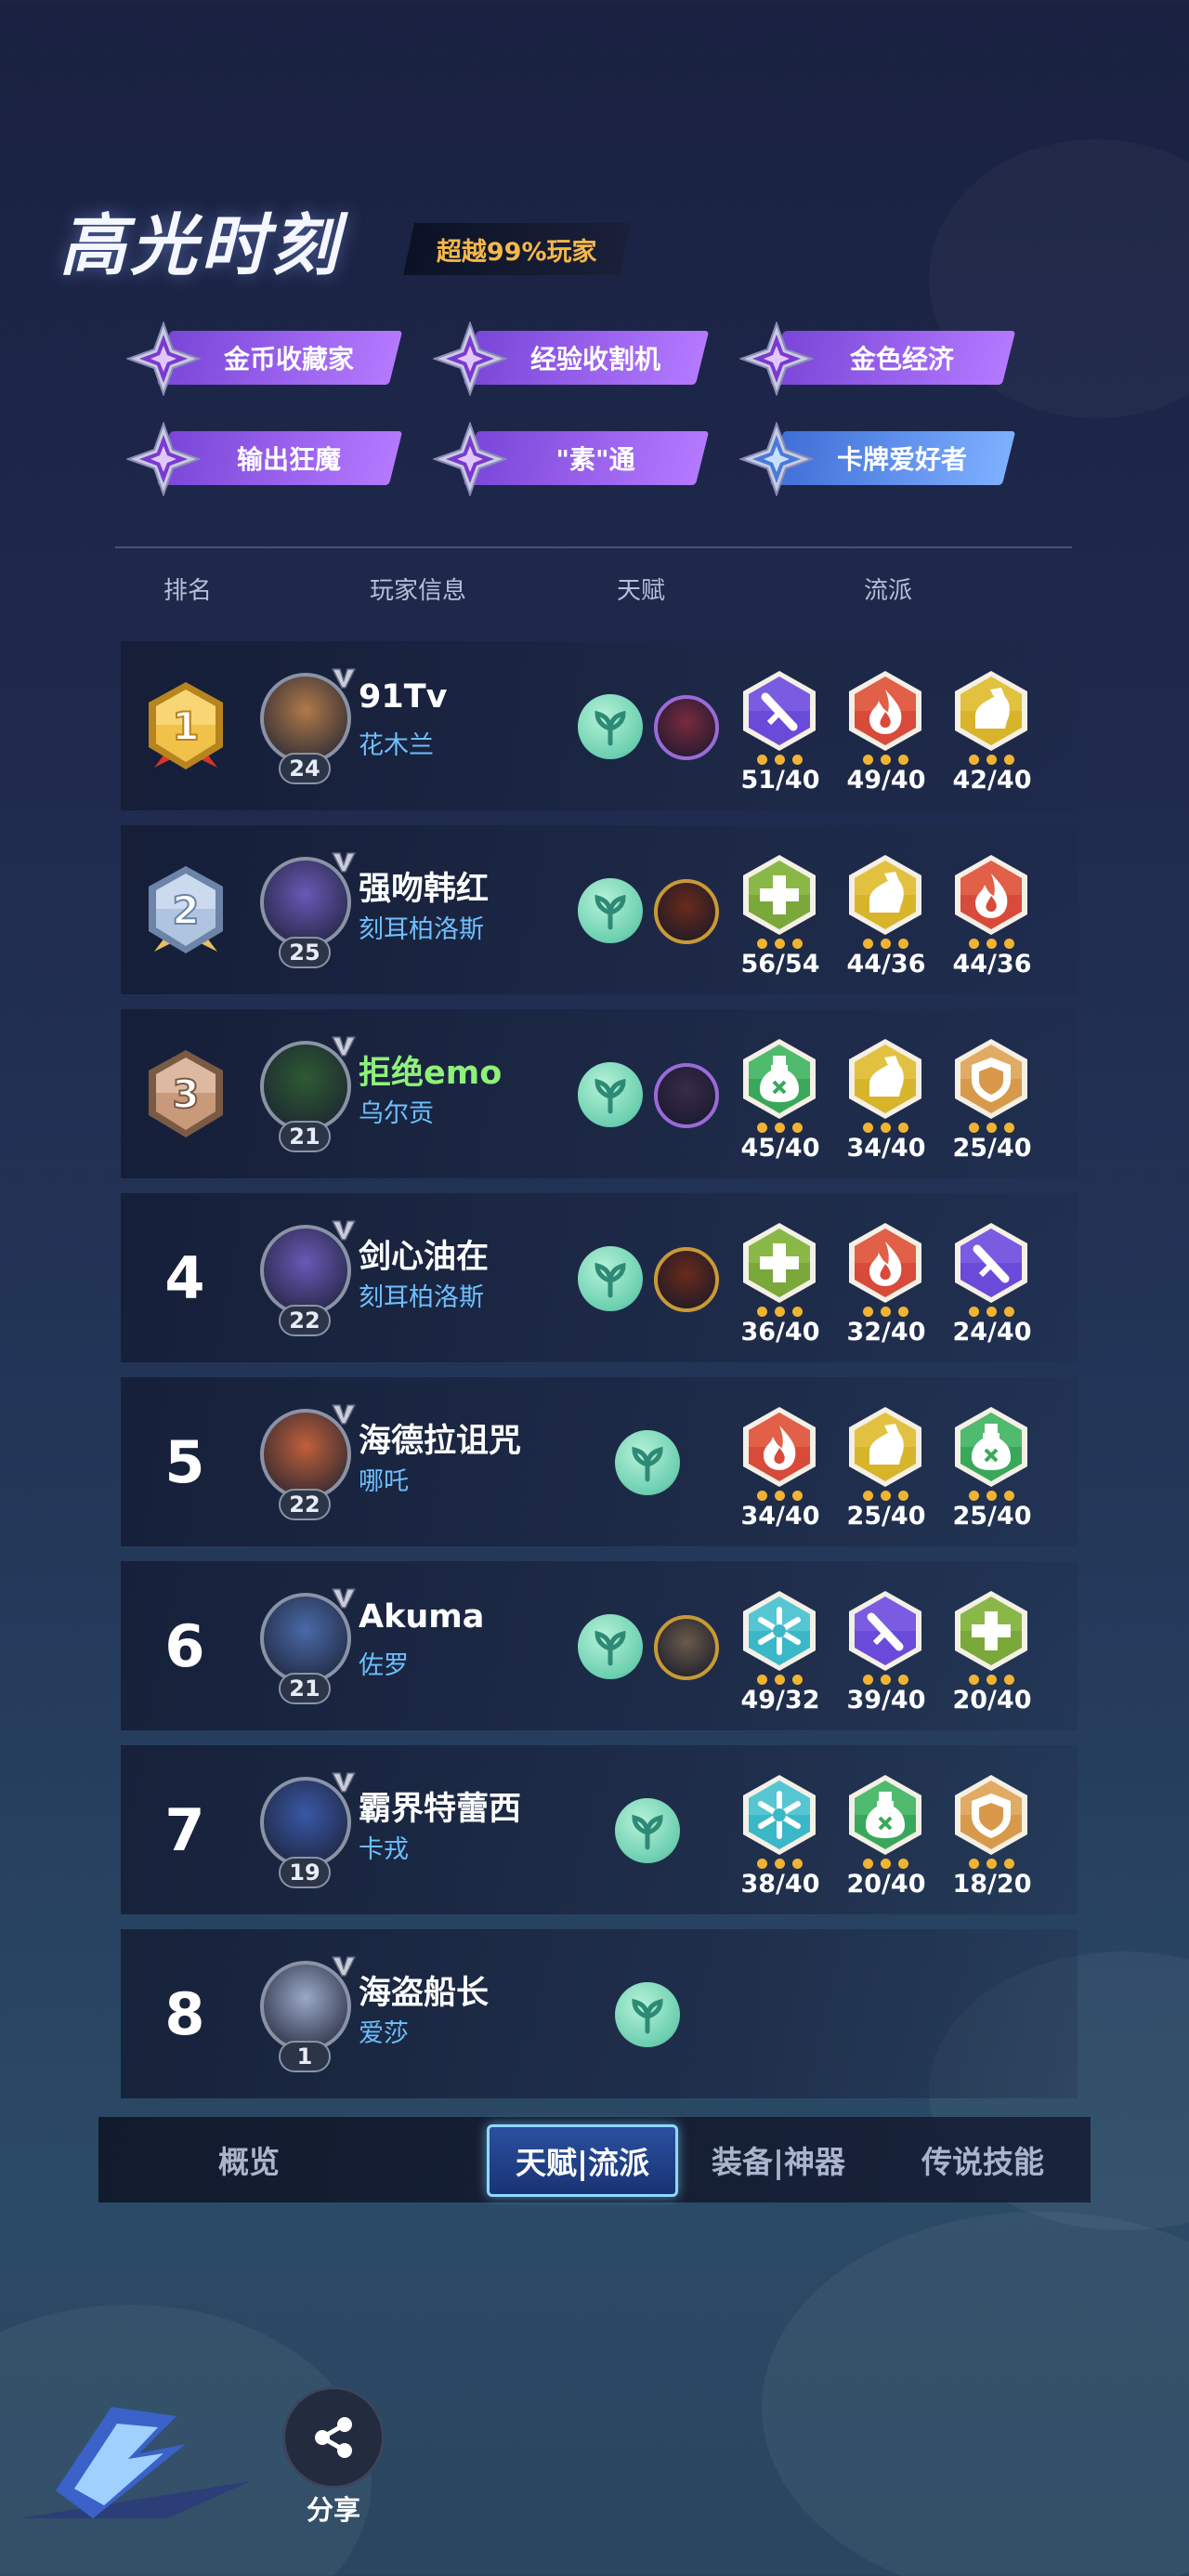 The height and width of the screenshot is (2576, 1189). I want to click on build-item: 56/54, so click(779, 922).